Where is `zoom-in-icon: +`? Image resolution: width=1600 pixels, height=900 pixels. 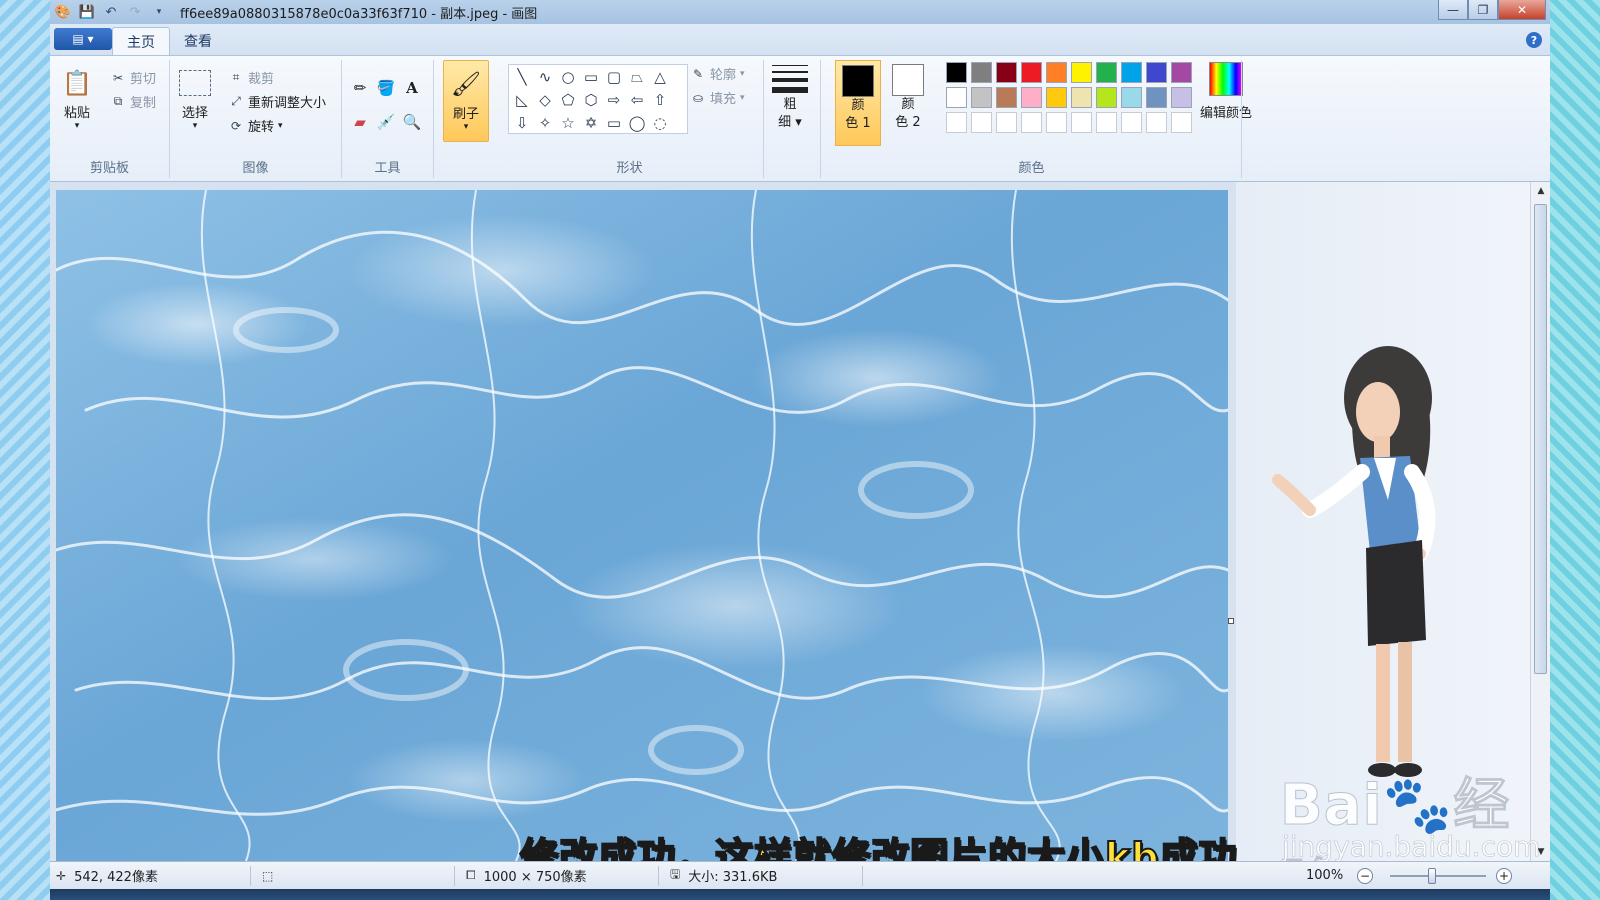 zoom-in-icon: + is located at coordinates (1504, 876).